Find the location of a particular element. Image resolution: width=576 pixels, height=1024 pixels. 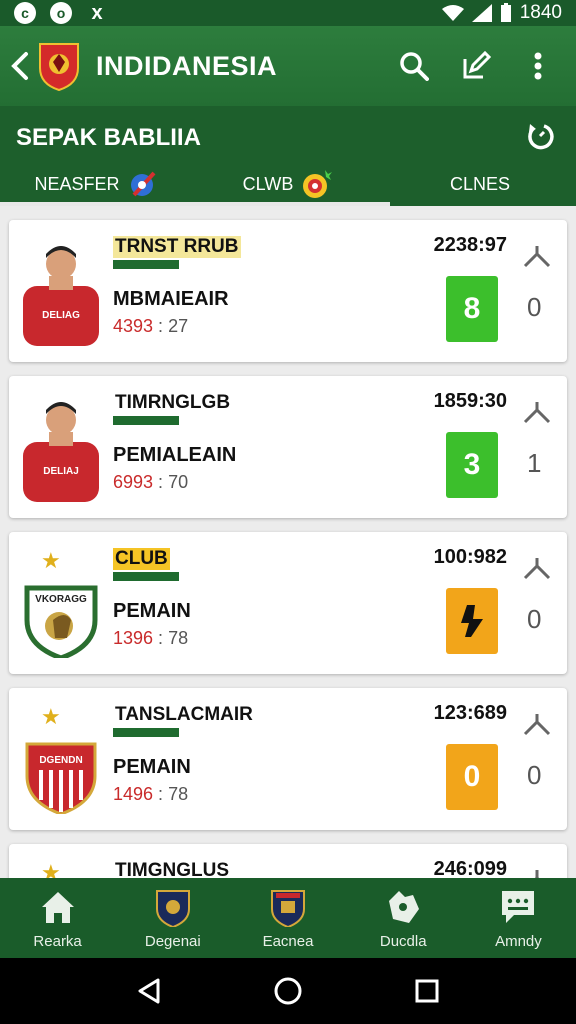

card-title: TIMGNGLUS is located at coordinates (172, 869).